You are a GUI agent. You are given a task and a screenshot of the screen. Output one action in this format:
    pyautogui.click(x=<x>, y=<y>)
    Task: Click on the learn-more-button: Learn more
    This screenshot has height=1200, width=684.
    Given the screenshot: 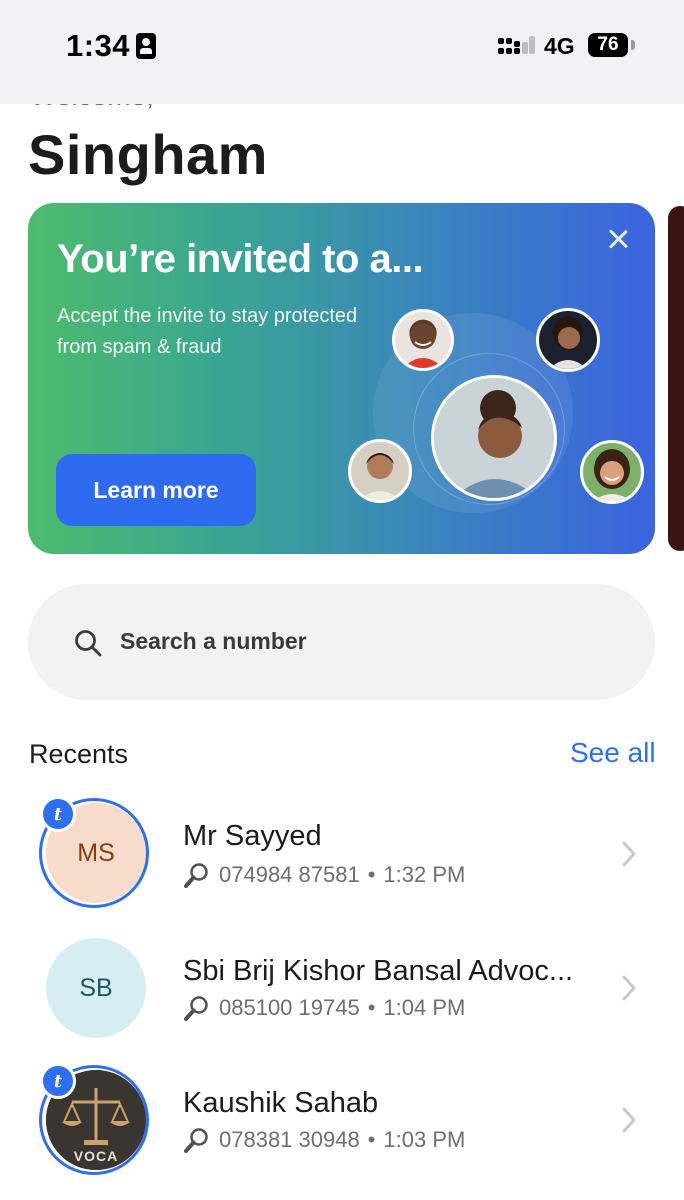 What is the action you would take?
    pyautogui.click(x=156, y=490)
    